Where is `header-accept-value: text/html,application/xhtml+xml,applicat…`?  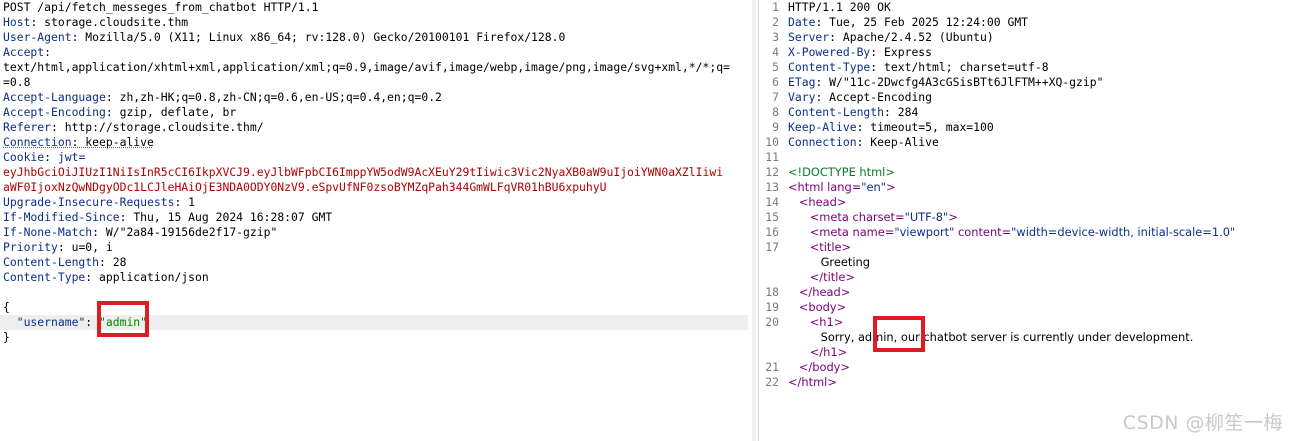 header-accept-value: text/html,application/xhtml+xml,applicat… is located at coordinates (366, 67).